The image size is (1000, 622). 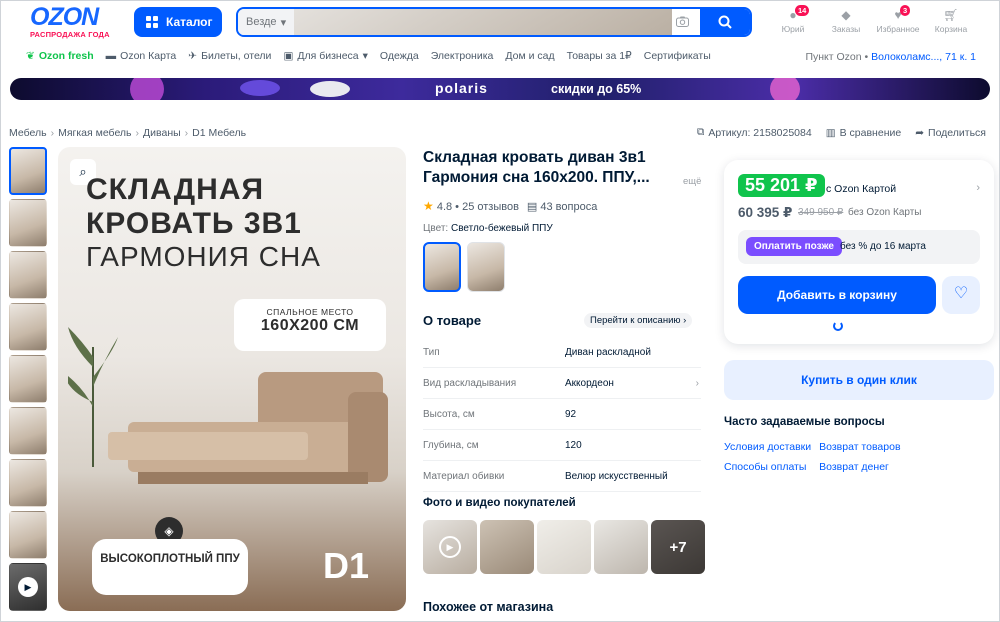 I want to click on favorite-button: ♡, so click(x=961, y=295).